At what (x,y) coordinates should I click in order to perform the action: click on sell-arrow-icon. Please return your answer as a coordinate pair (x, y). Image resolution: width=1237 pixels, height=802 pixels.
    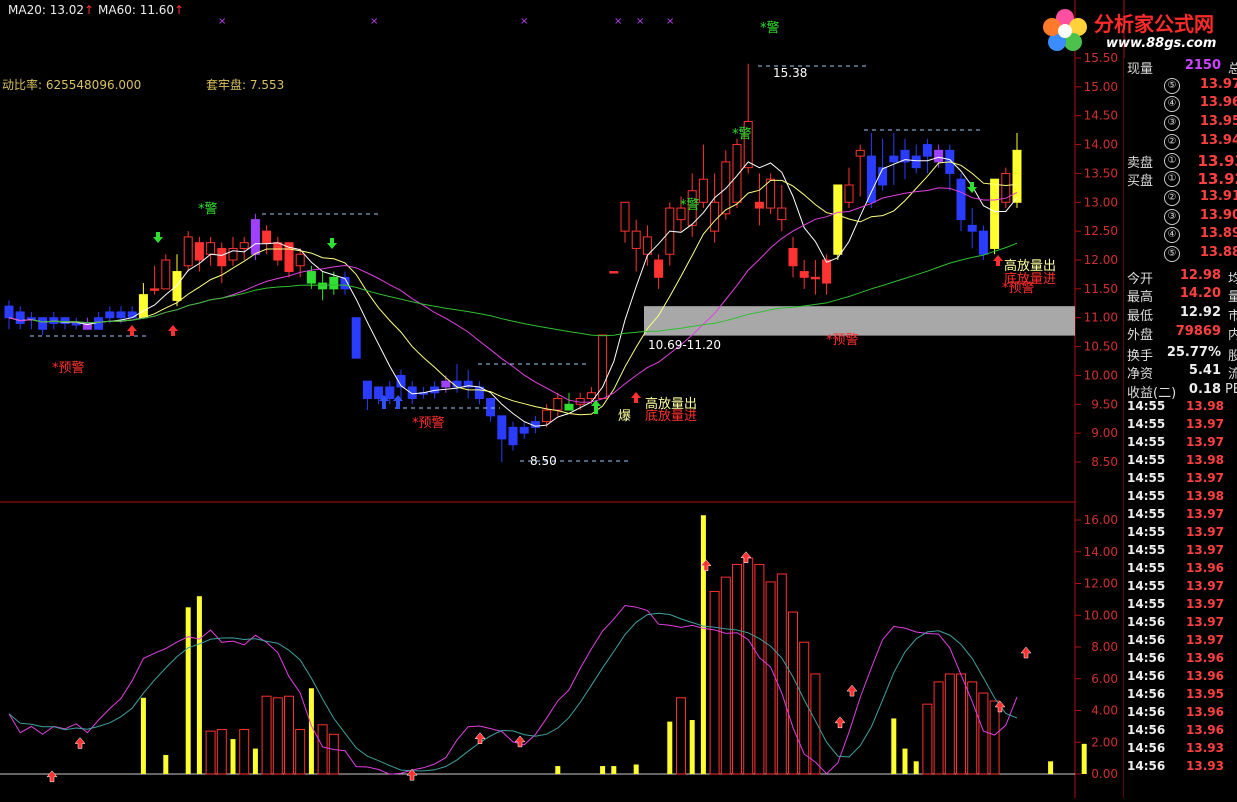
    Looking at the image, I should click on (332, 243).